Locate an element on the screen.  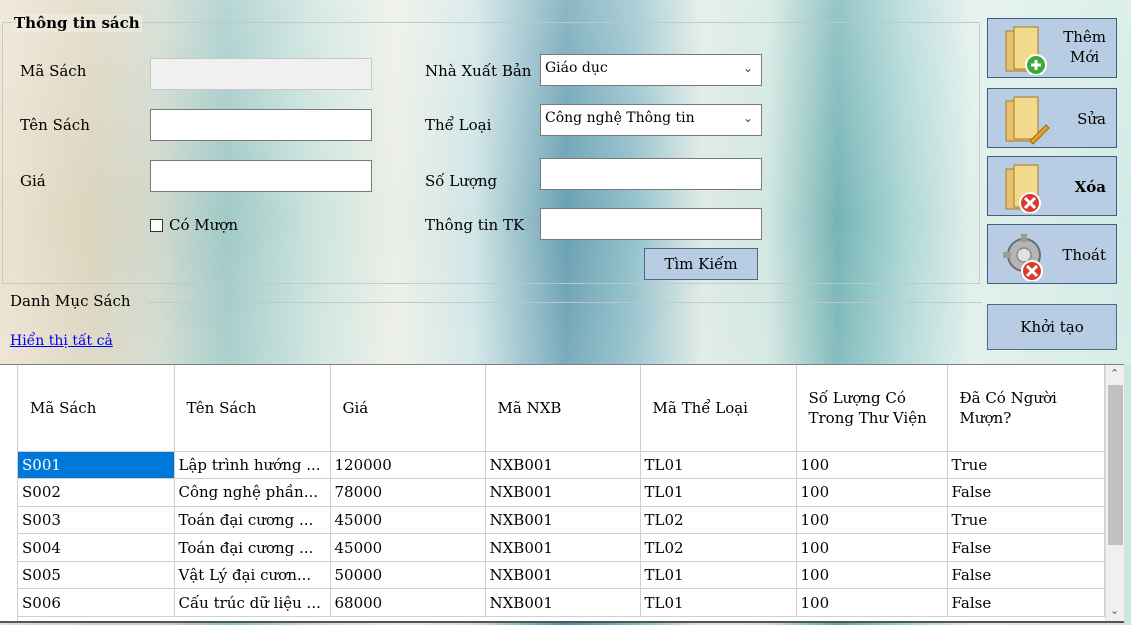
group-title: Thông tin sách is located at coordinates (77, 23).